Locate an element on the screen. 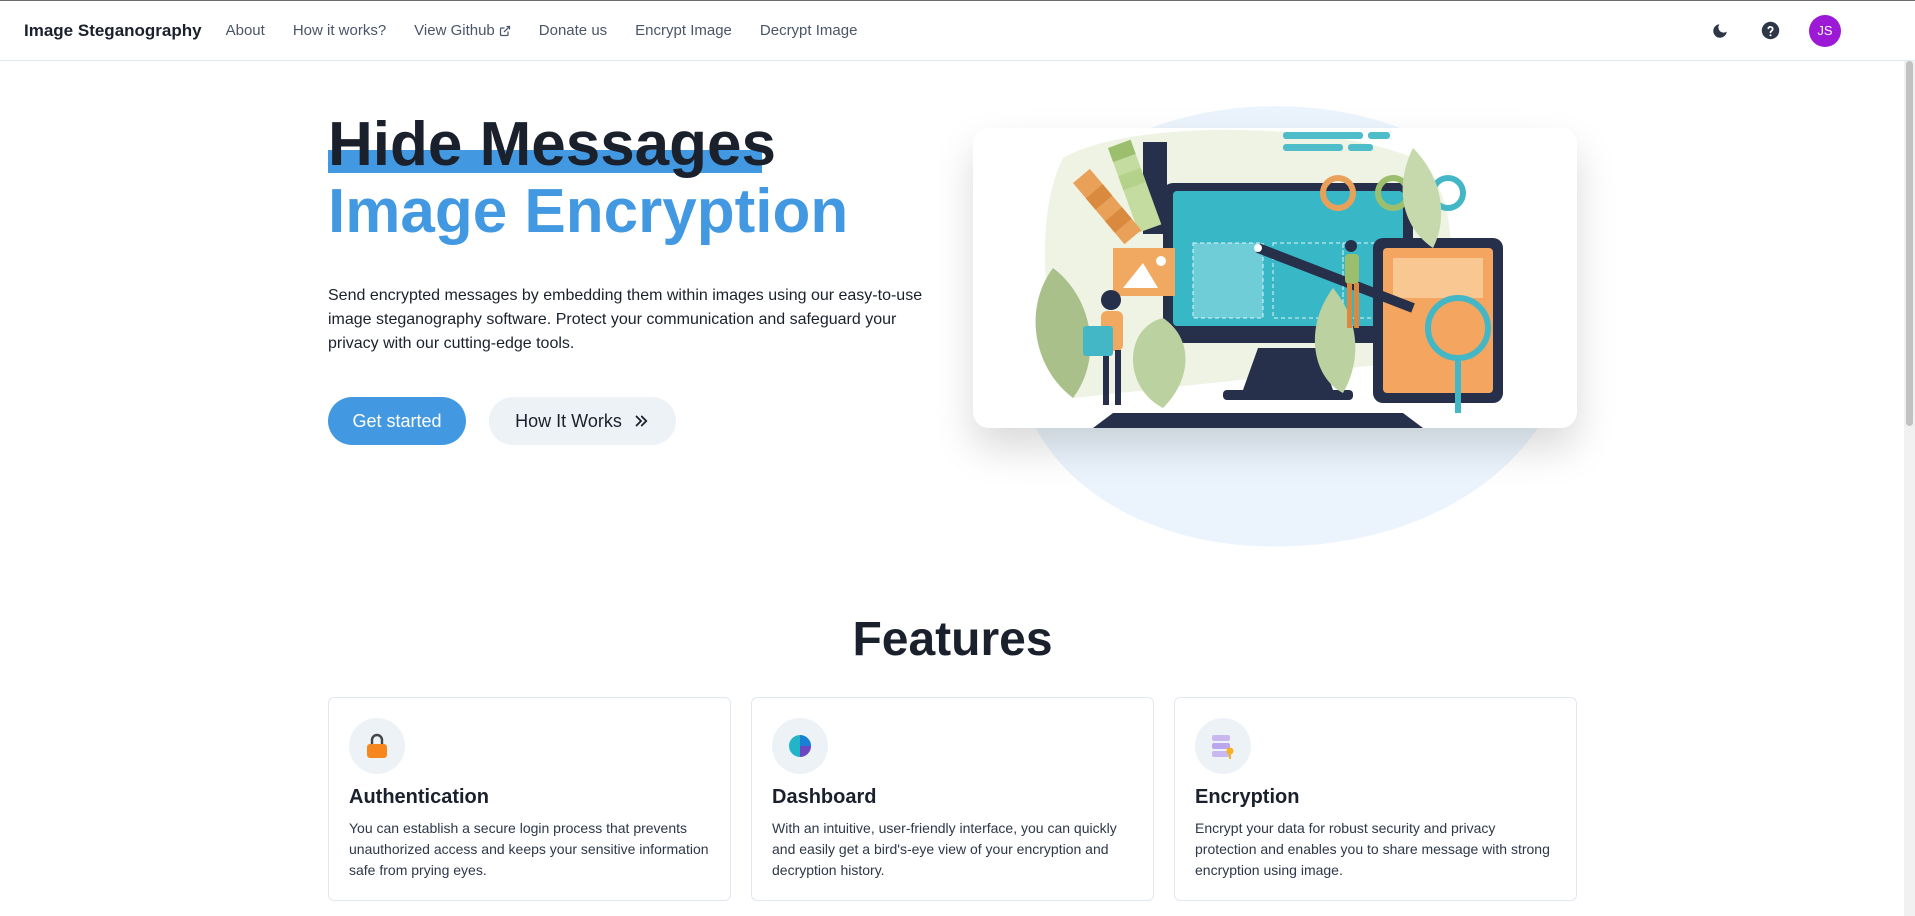 The height and width of the screenshot is (916, 1915). nav-link-about: About is located at coordinates (245, 30).